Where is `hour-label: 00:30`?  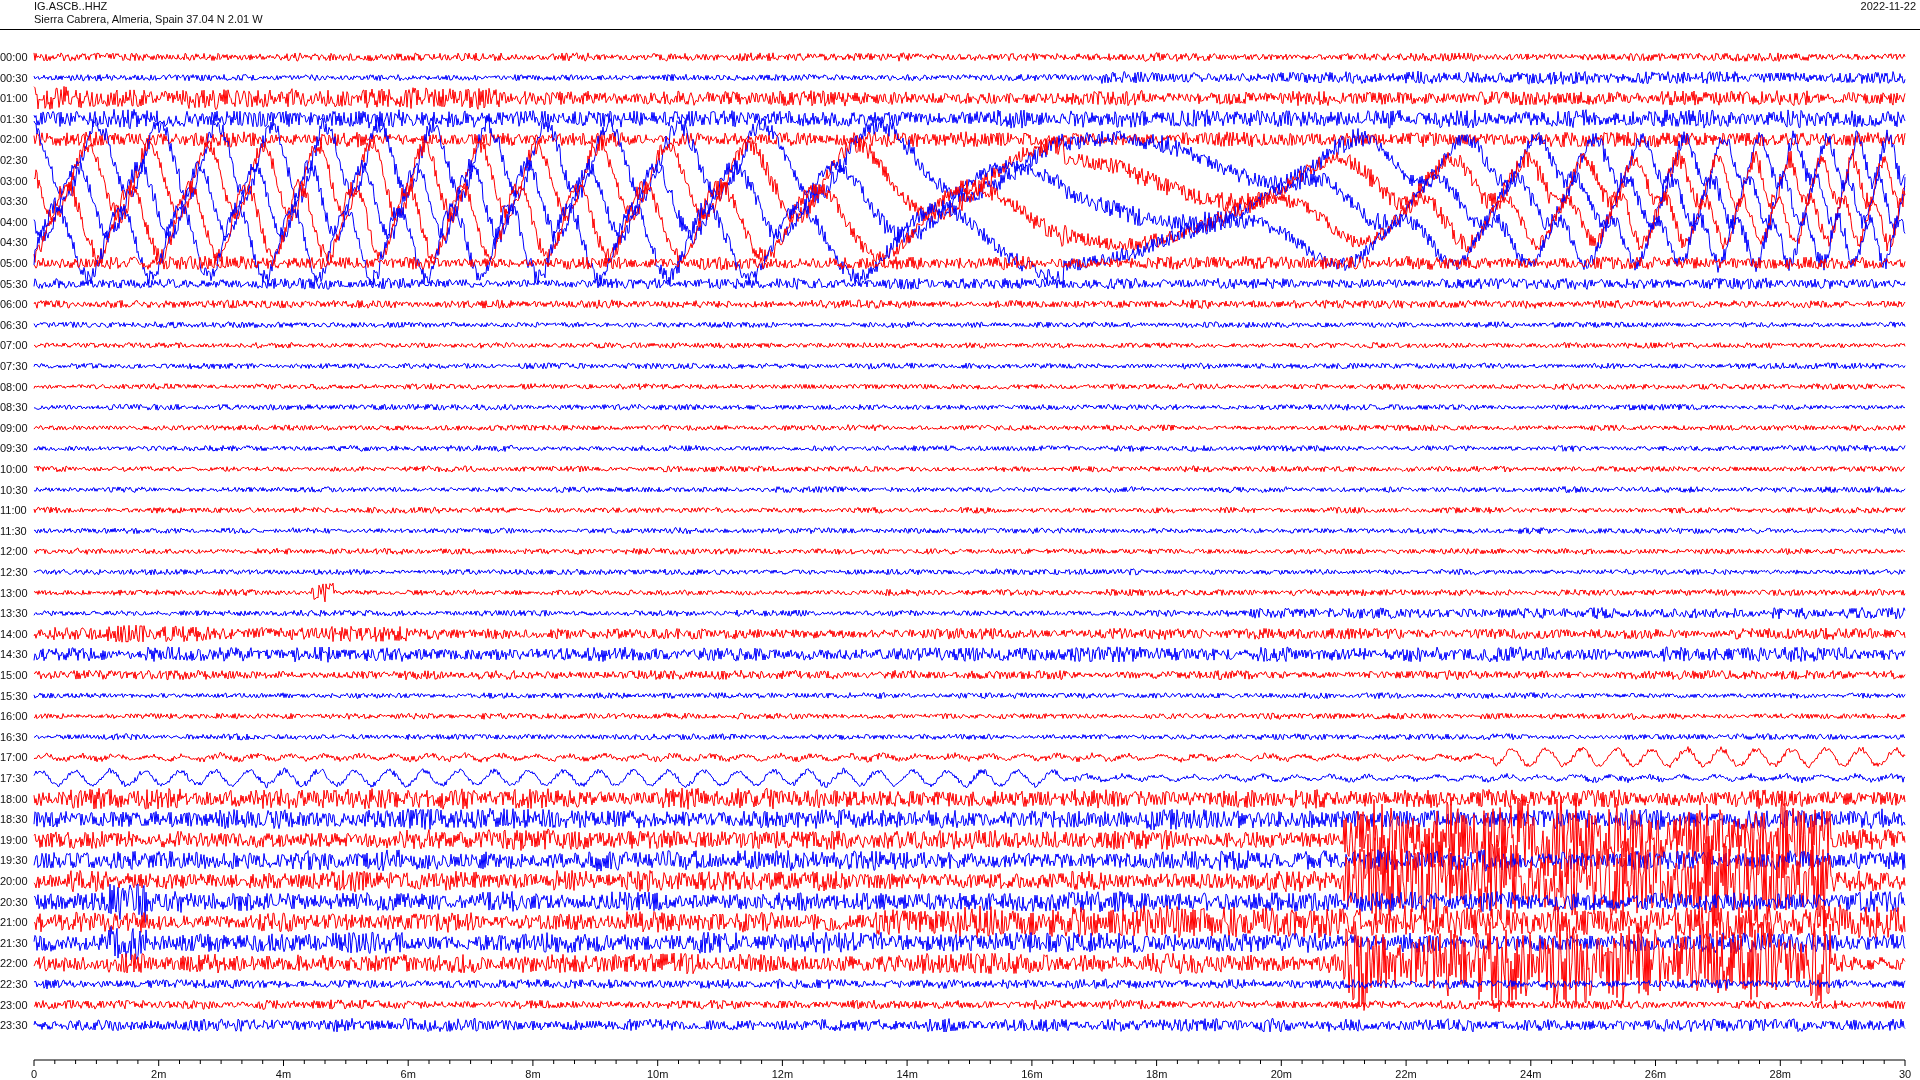
hour-label: 00:30 is located at coordinates (14, 77).